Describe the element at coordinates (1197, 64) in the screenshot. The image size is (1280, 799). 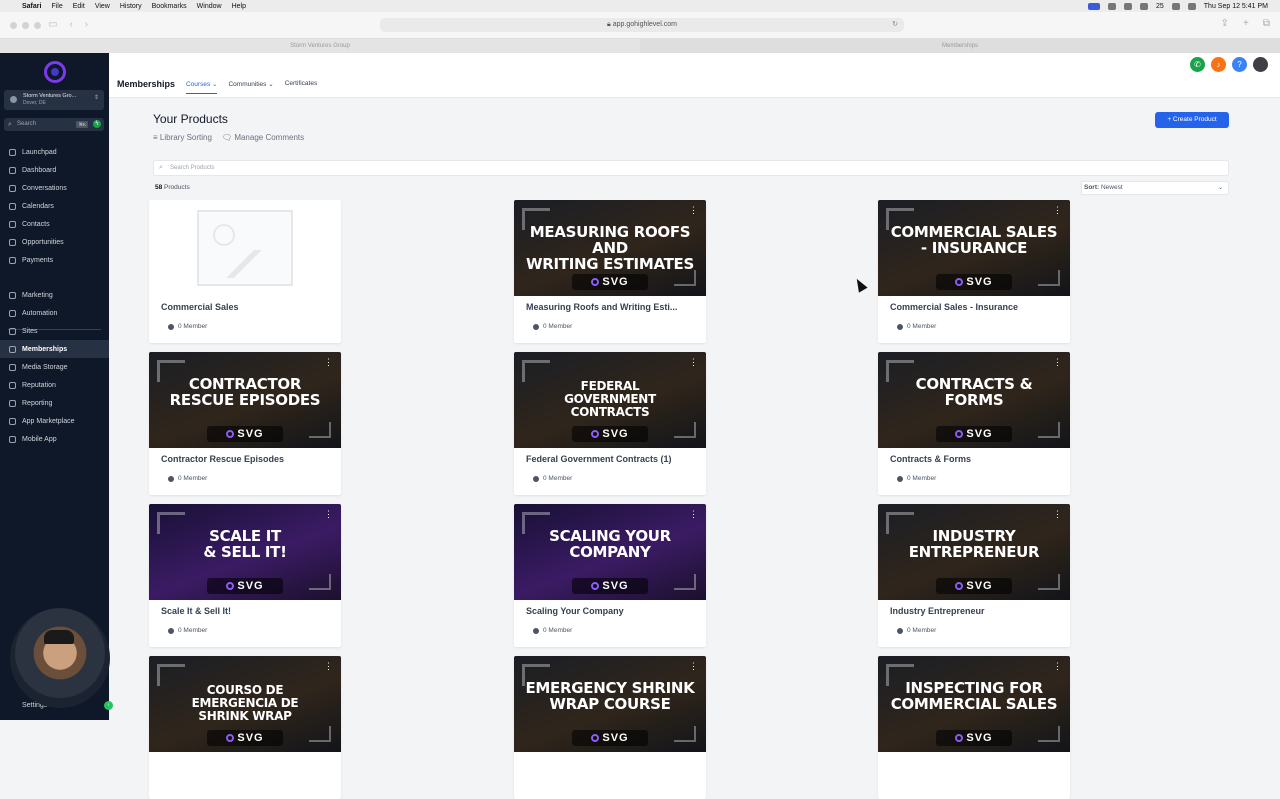
I see `megaphone-icon: ✆` at that location.